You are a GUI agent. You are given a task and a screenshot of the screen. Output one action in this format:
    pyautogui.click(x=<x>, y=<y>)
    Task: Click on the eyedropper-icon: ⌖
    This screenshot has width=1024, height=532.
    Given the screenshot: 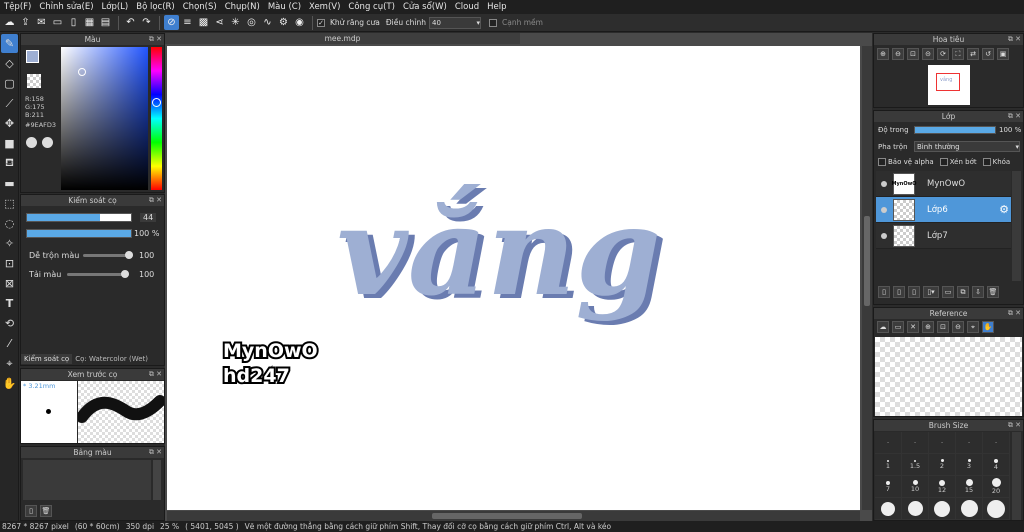 What is the action you would take?
    pyautogui.click(x=973, y=327)
    